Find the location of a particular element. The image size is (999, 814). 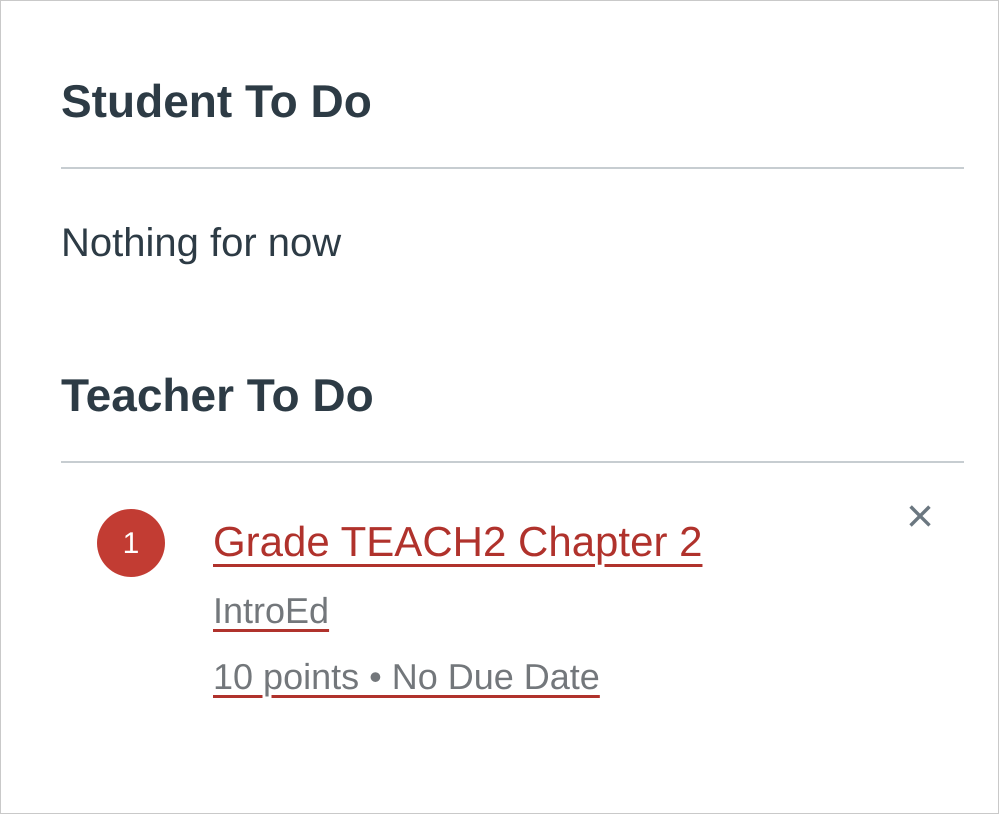

close-button: × is located at coordinates (920, 517).